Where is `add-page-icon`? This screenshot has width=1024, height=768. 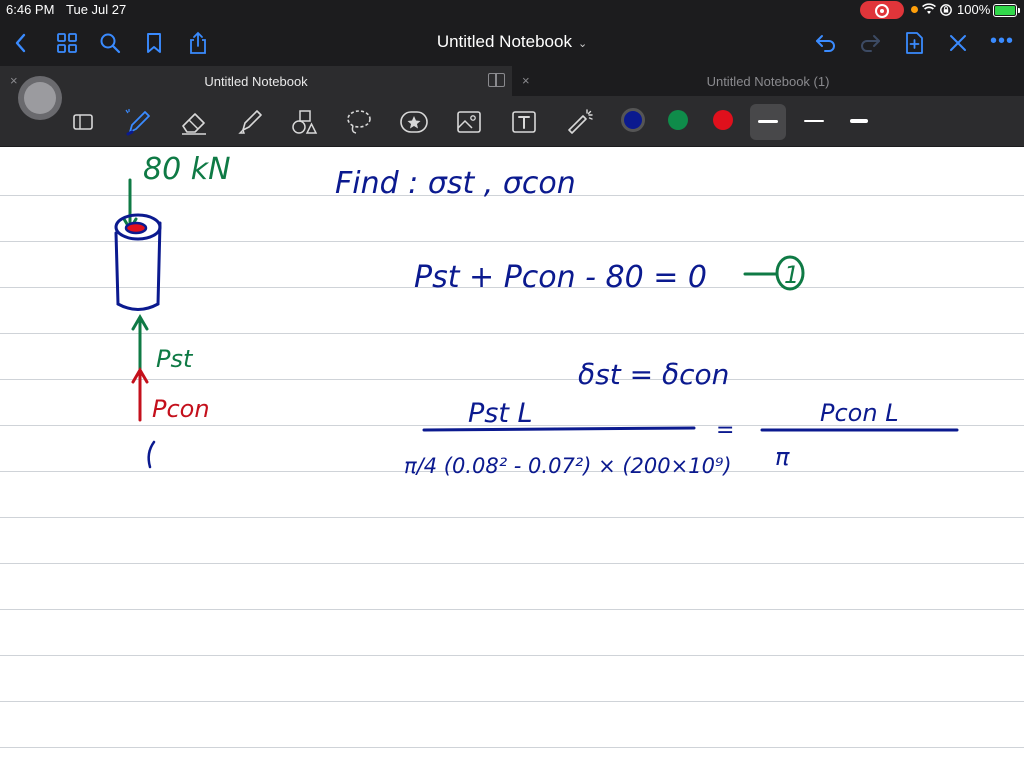 add-page-icon is located at coordinates (914, 43).